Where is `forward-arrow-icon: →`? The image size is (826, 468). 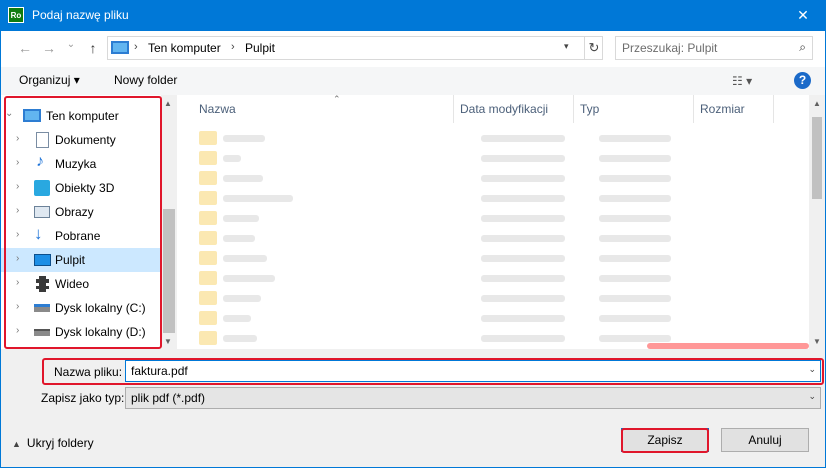 forward-arrow-icon: → is located at coordinates (49, 48).